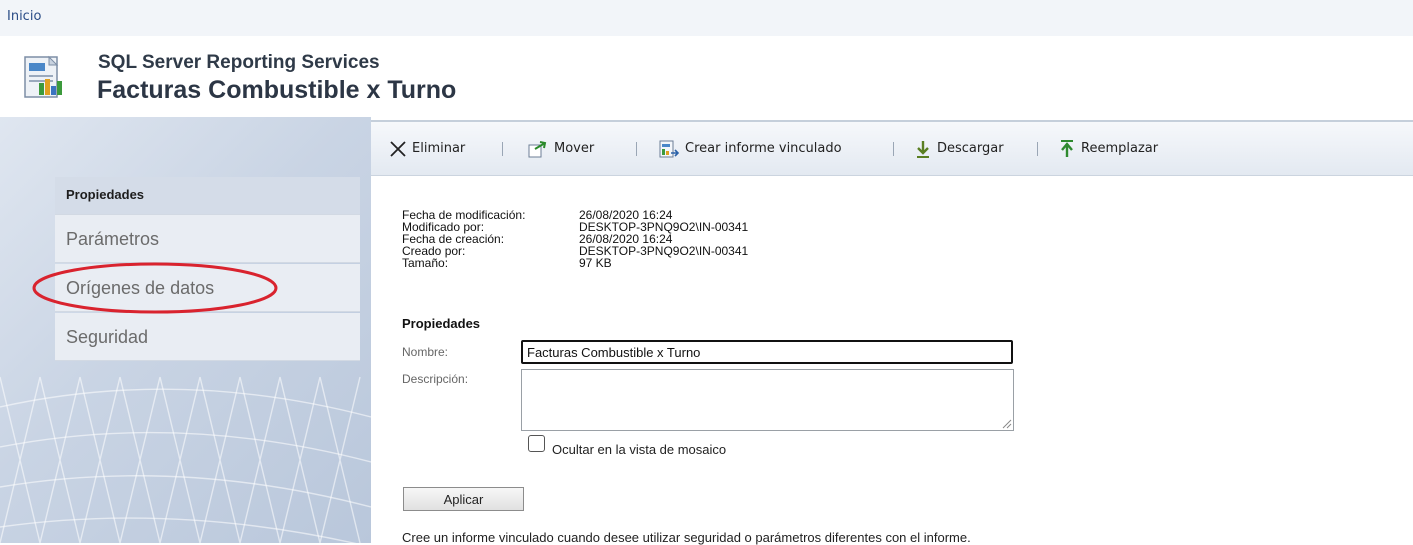 The image size is (1413, 545). What do you see at coordinates (639, 449) in the screenshot?
I see `hide-tile-label: Ocultar en la vista de mosaico` at bounding box center [639, 449].